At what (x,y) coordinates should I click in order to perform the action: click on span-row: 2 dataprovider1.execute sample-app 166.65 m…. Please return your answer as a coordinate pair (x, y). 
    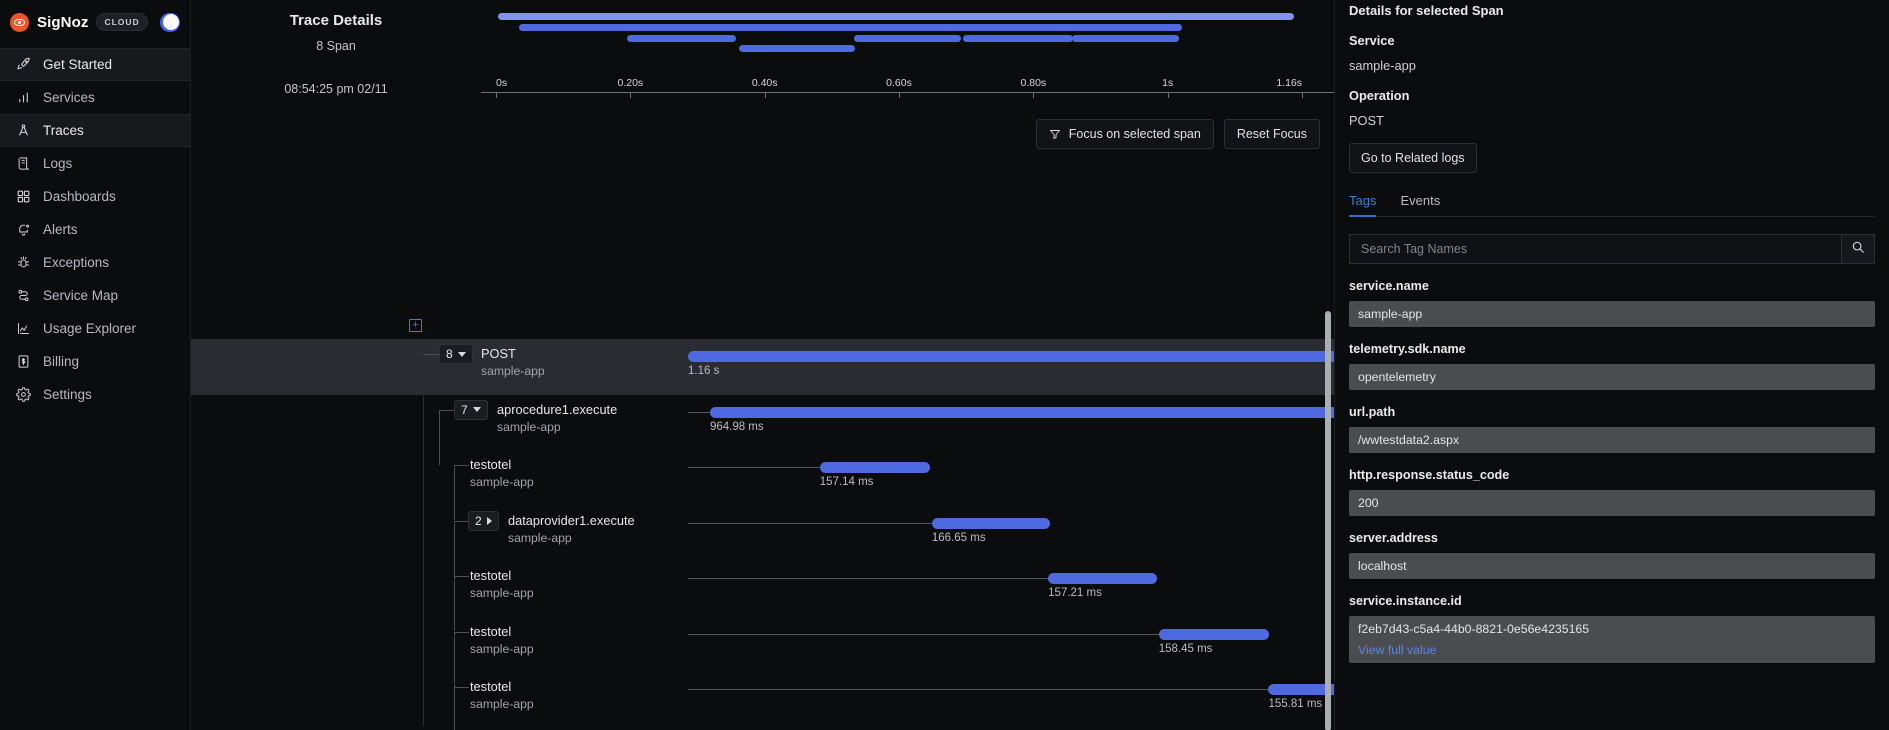
    Looking at the image, I should click on (762, 541).